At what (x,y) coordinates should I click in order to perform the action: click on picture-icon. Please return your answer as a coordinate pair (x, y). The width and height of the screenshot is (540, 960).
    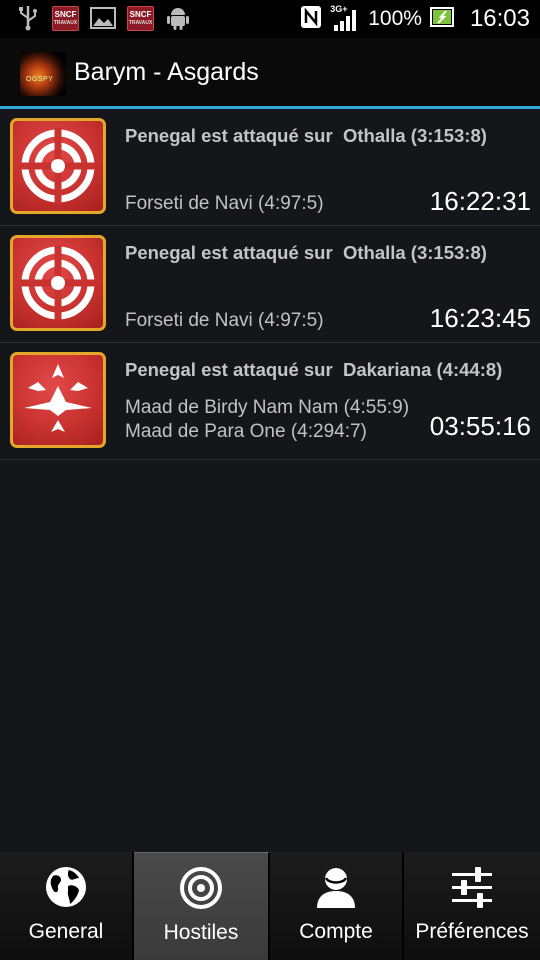
    Looking at the image, I should click on (103, 18).